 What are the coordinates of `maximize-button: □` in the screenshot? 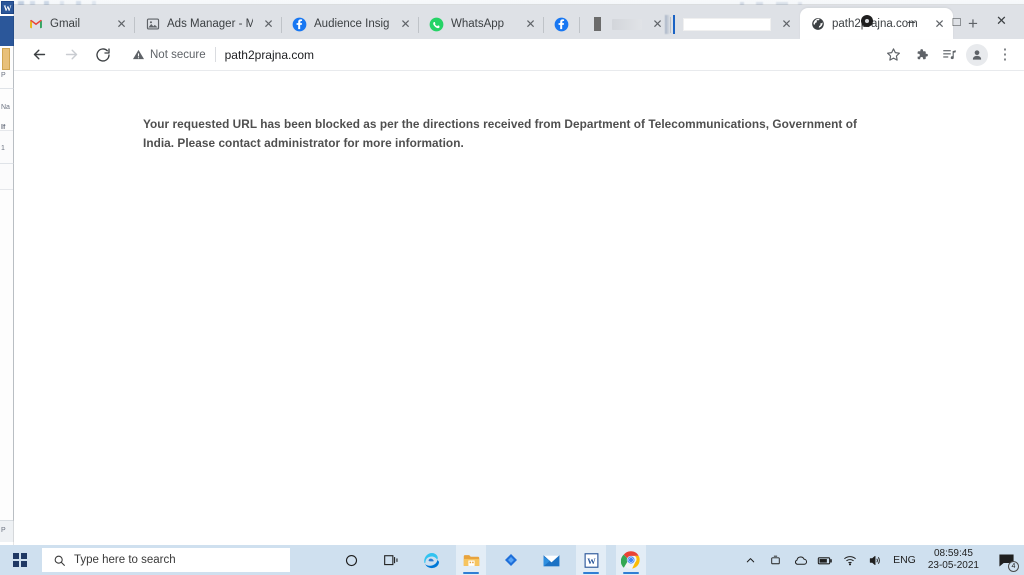 It's located at (956, 21).